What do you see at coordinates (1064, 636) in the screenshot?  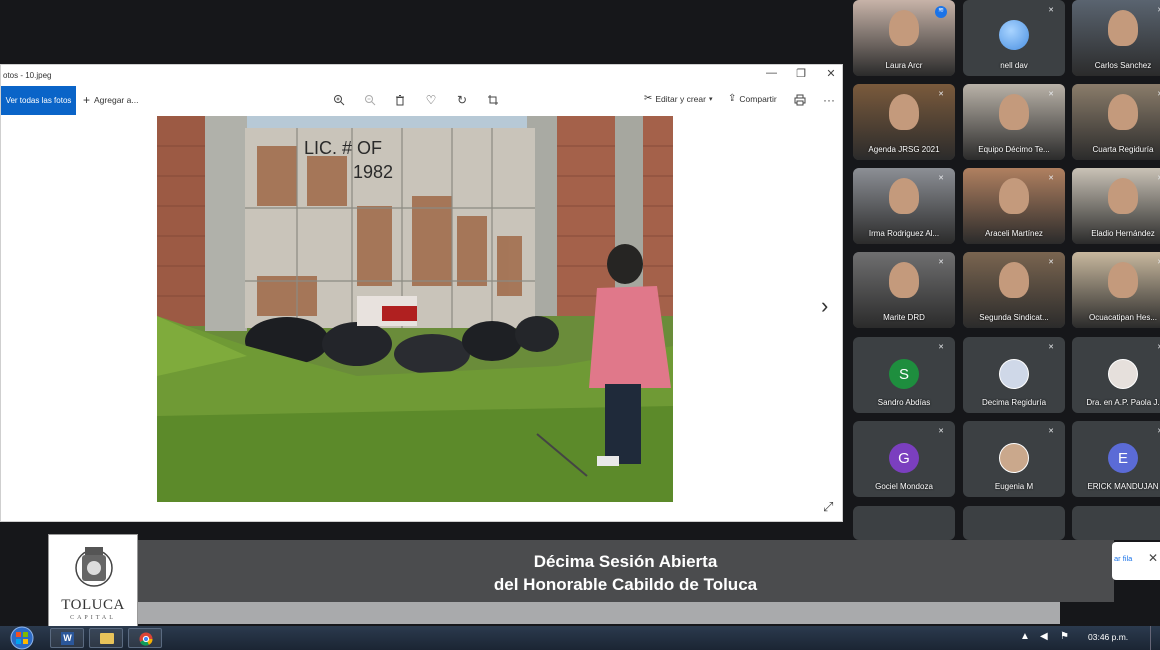 I see `flag-icon: ⚑` at bounding box center [1064, 636].